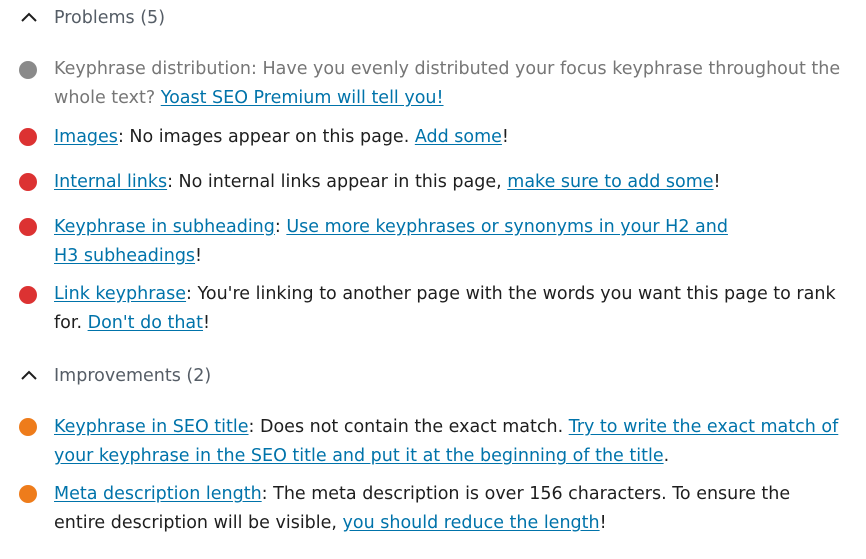  Describe the element at coordinates (120, 294) in the screenshot. I see `link-keyphrase-link: Link keyphrase` at that location.